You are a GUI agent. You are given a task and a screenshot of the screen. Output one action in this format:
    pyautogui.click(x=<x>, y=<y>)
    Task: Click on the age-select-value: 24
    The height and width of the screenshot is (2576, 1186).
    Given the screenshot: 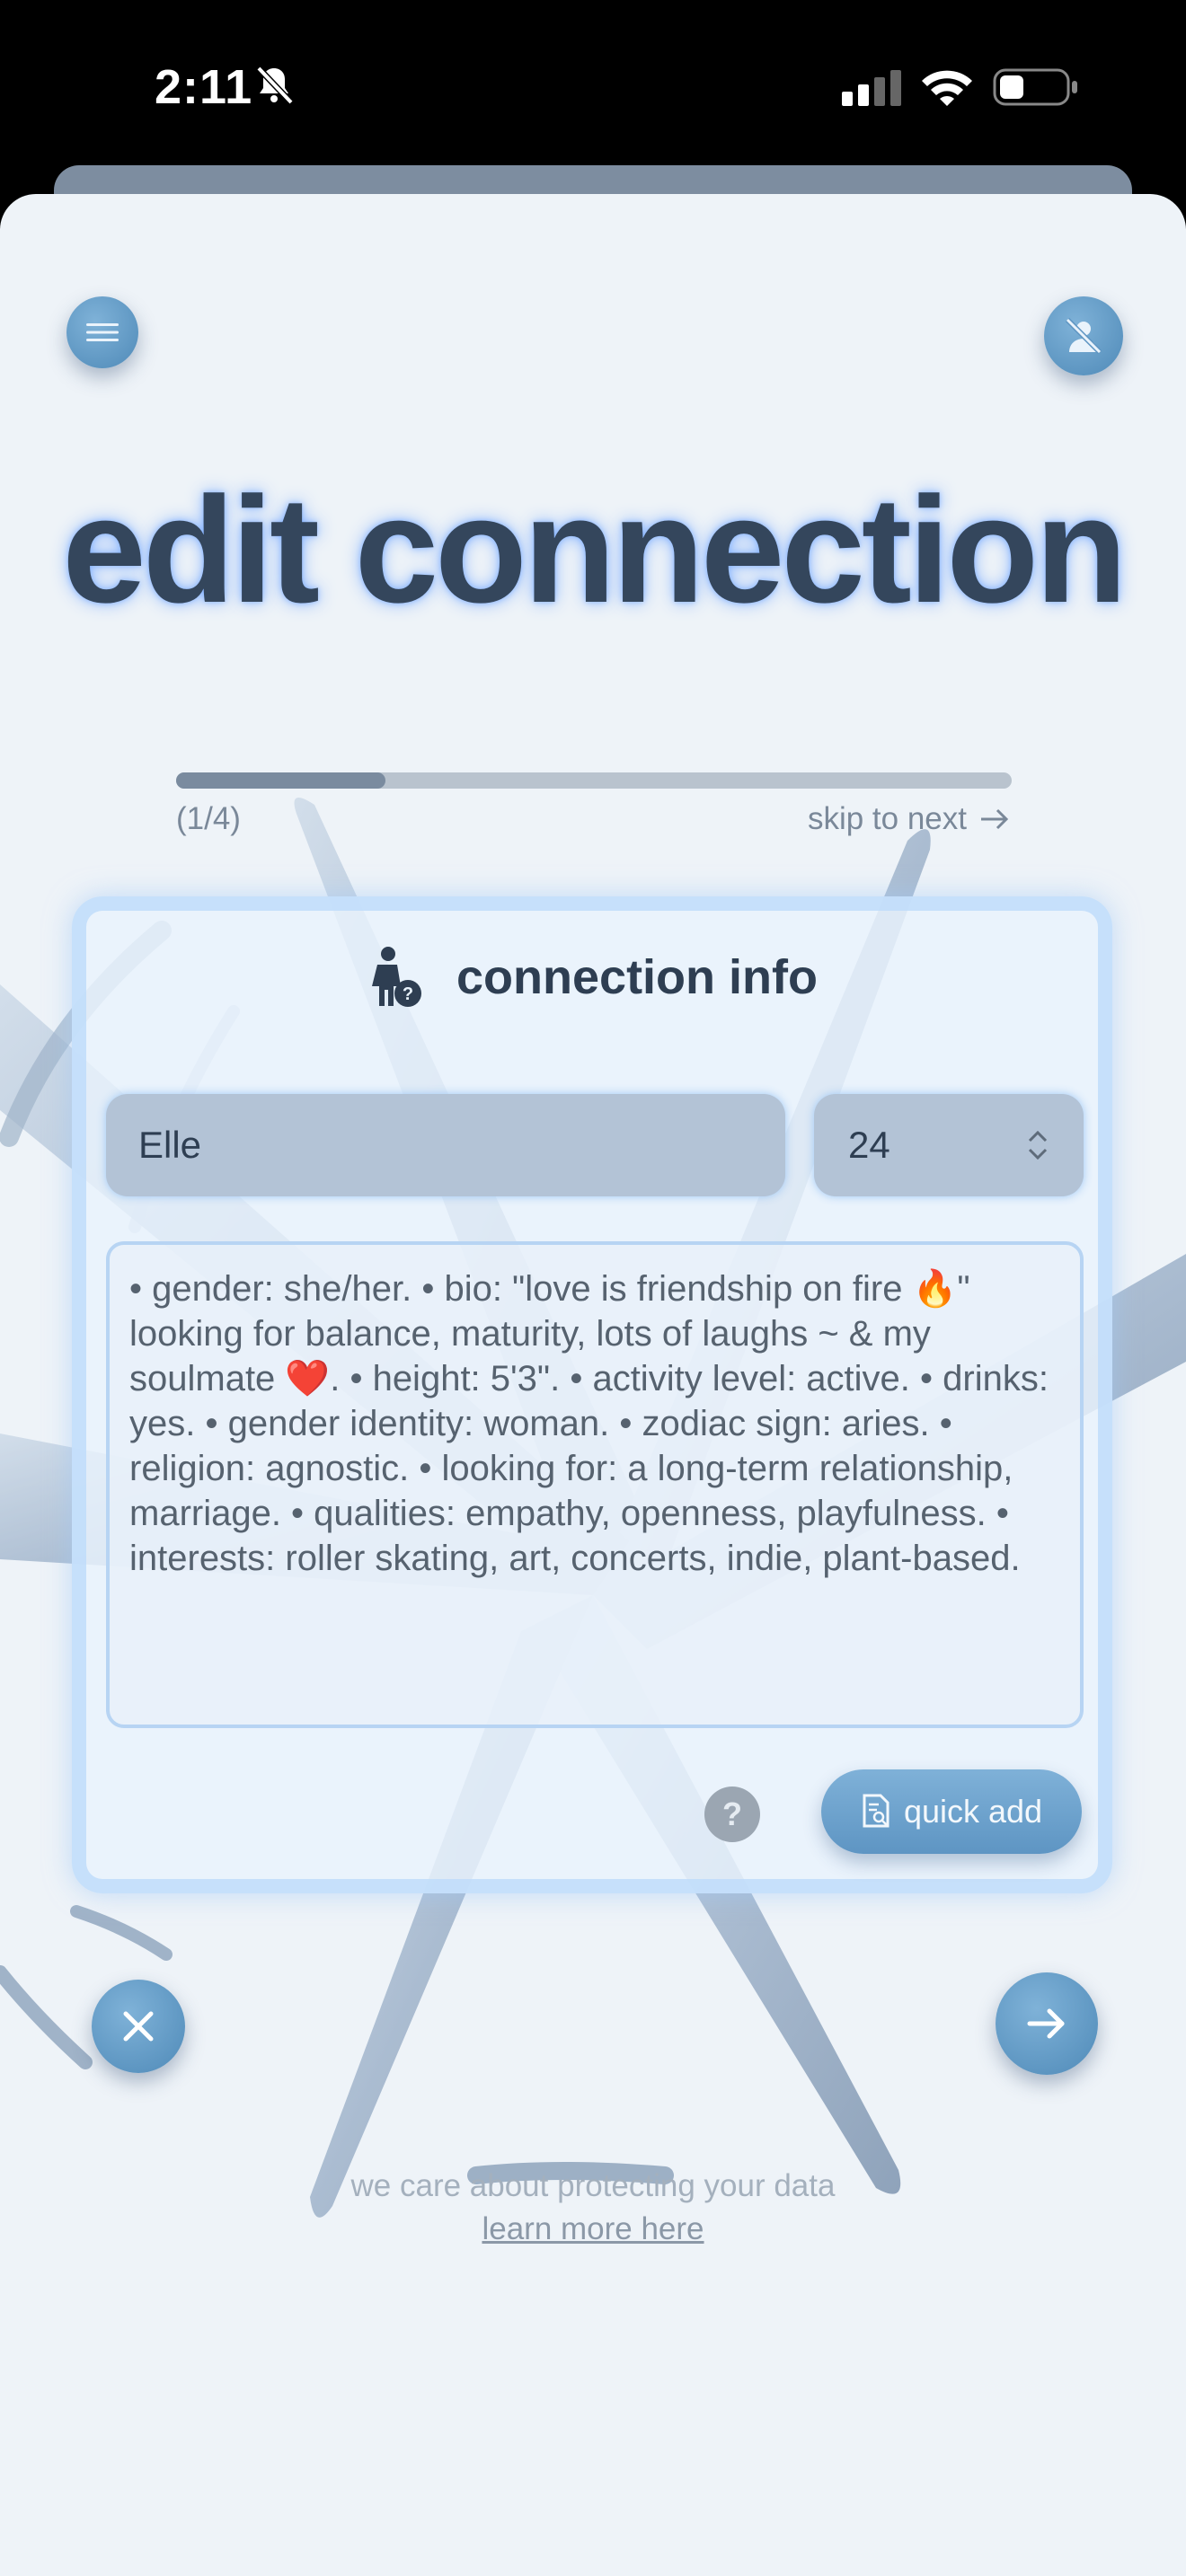 What is the action you would take?
    pyautogui.click(x=869, y=1145)
    